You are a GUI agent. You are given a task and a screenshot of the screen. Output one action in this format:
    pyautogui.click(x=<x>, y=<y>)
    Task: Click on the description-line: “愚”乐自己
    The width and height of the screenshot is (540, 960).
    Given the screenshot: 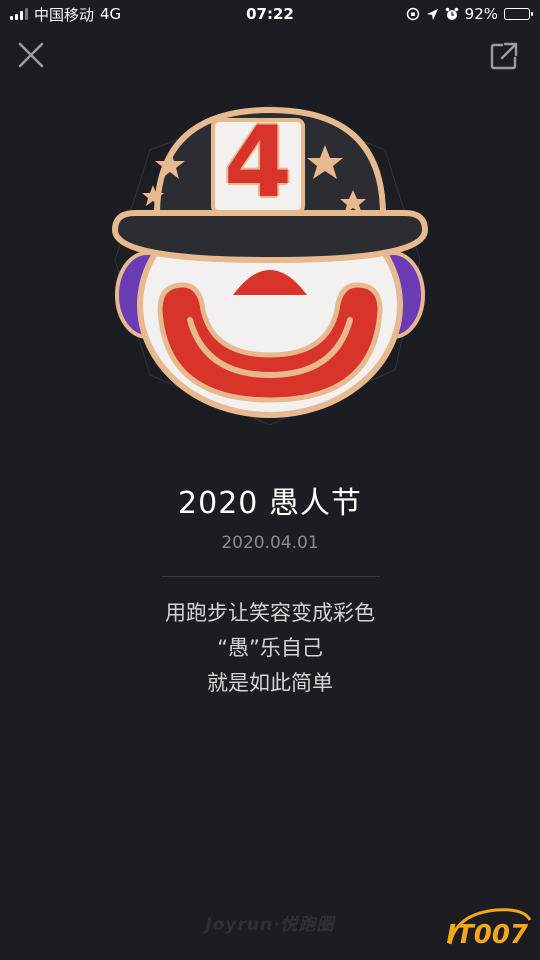 What is the action you would take?
    pyautogui.click(x=270, y=648)
    